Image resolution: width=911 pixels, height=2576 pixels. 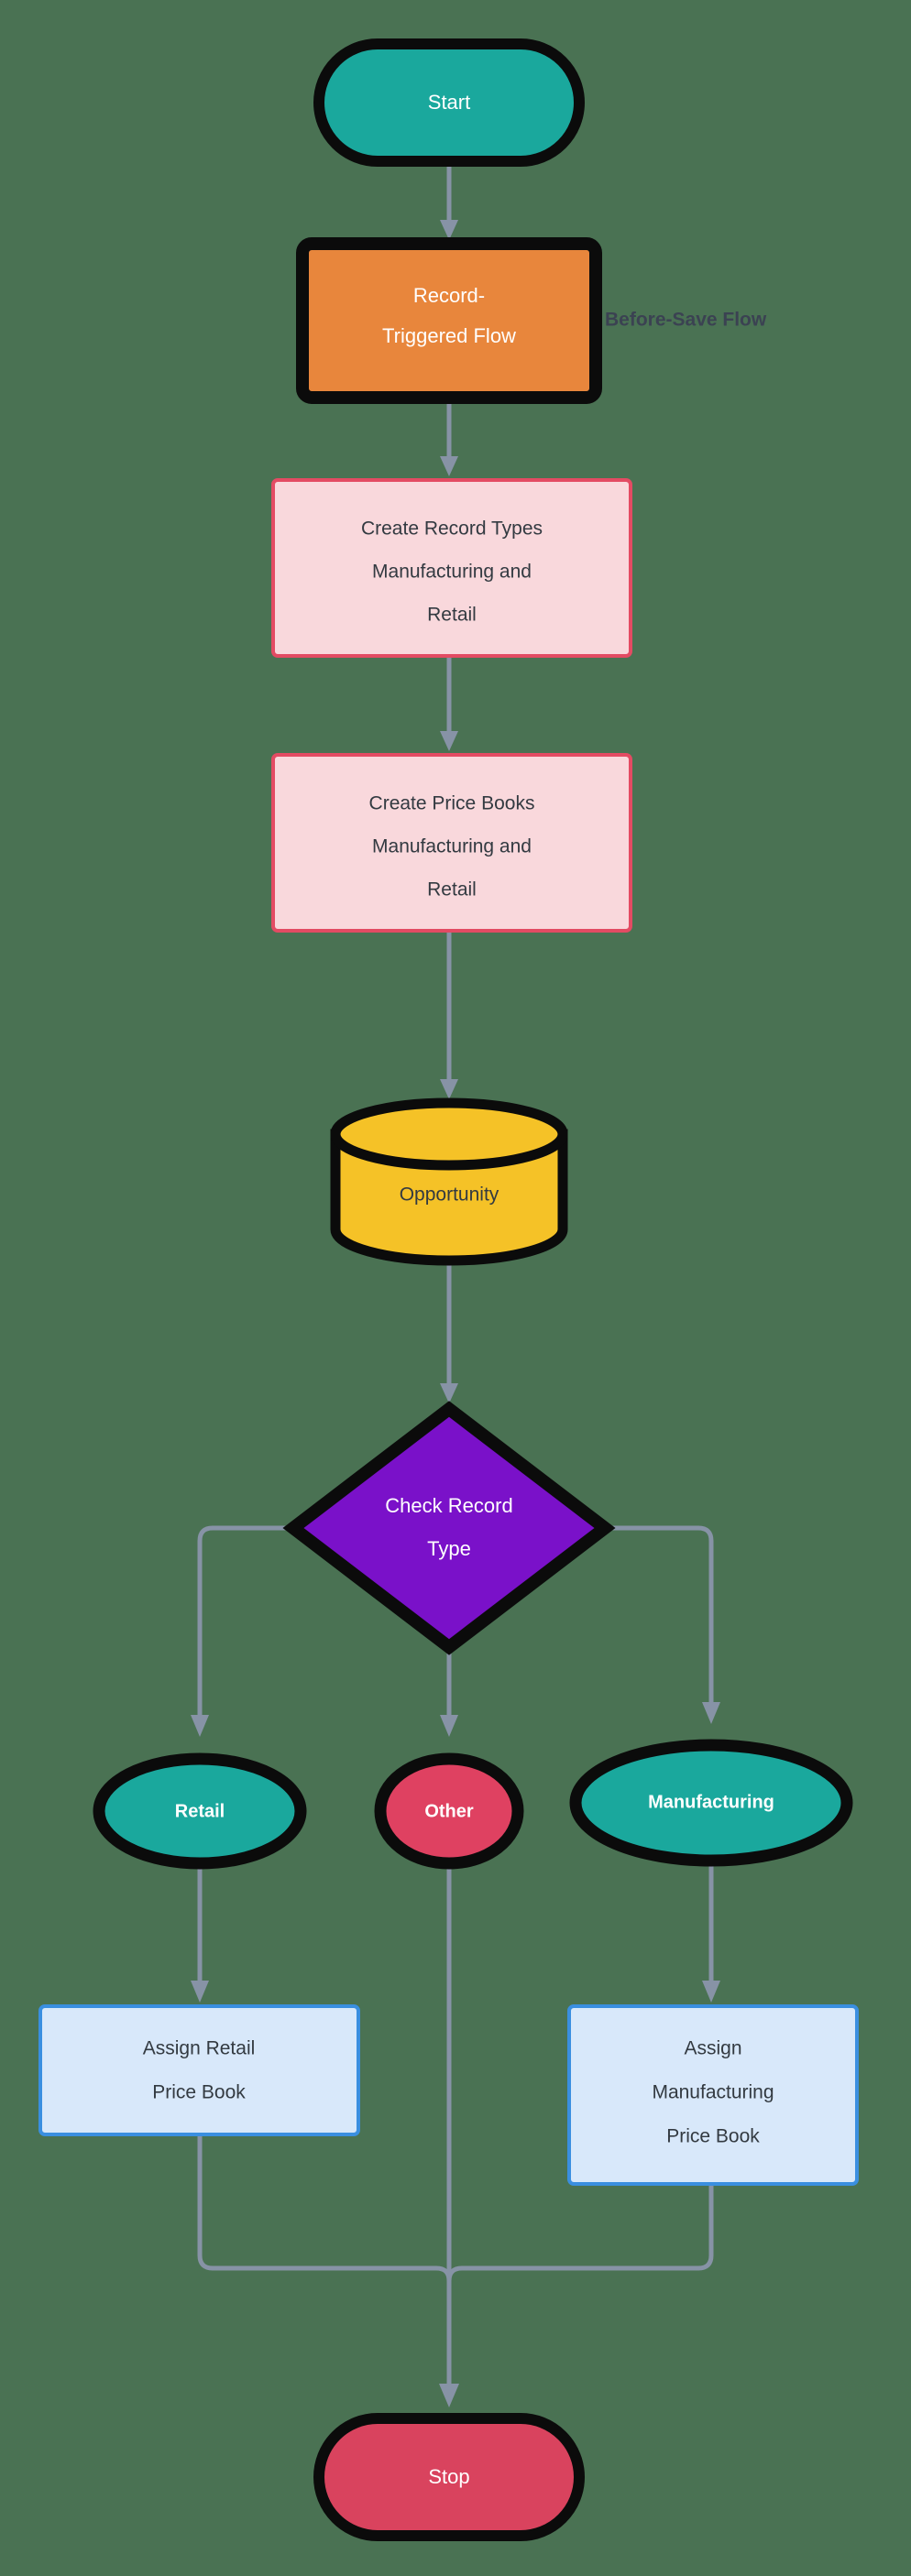 What do you see at coordinates (449, 438) in the screenshot?
I see `edge-record-triggered-flow-to-create-record-types` at bounding box center [449, 438].